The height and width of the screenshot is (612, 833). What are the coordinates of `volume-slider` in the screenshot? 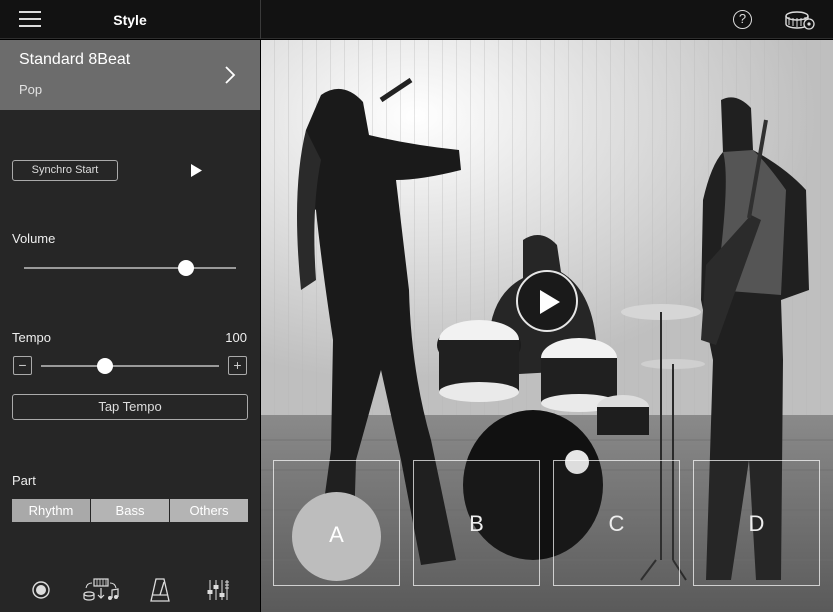 It's located at (130, 268).